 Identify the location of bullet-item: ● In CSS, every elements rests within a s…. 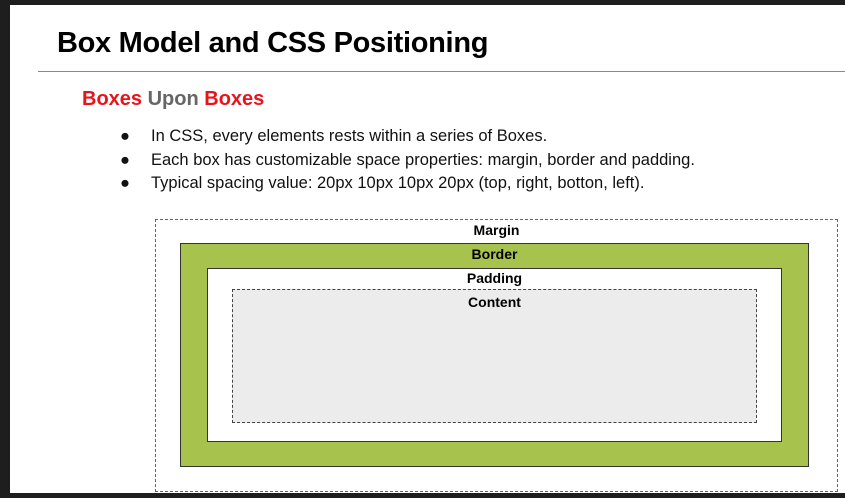
(407, 137).